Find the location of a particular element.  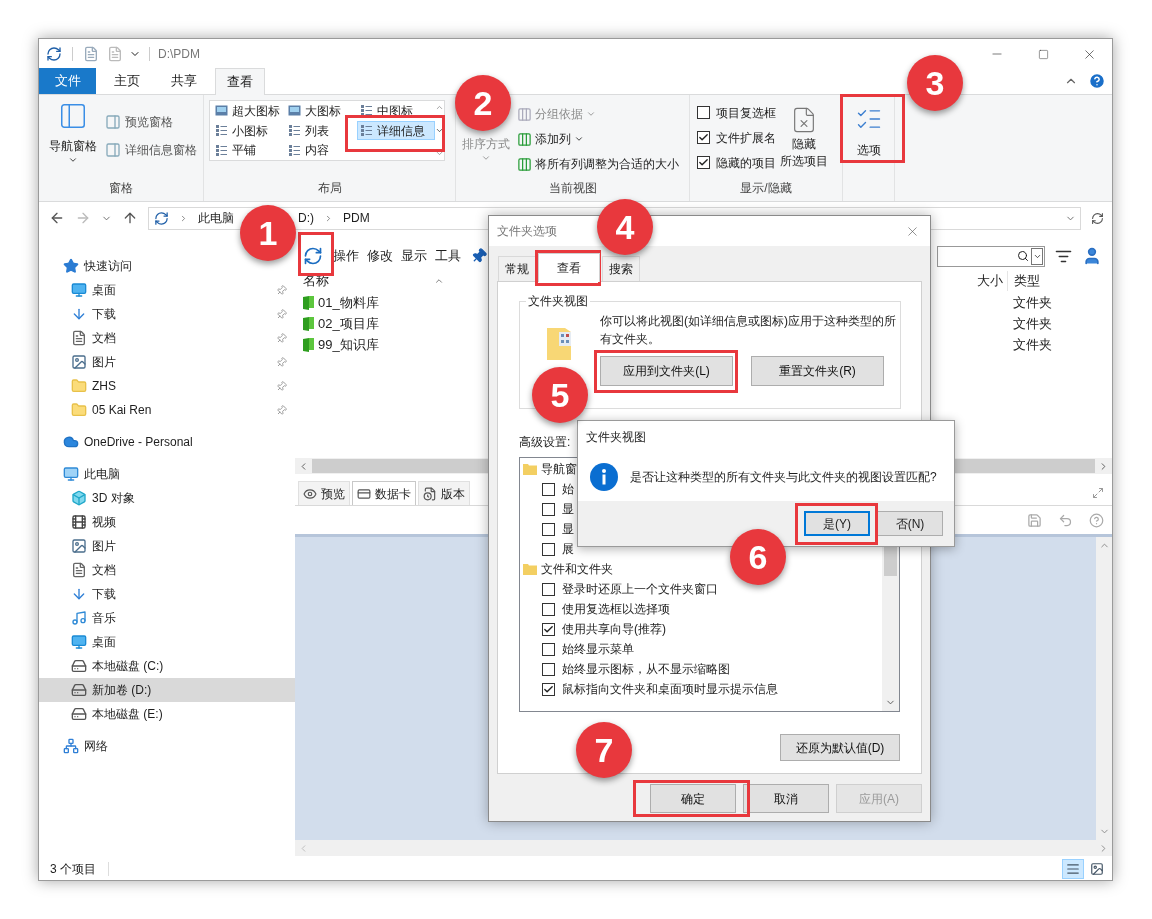

layout-option: 小图标 is located at coordinates (248, 130).